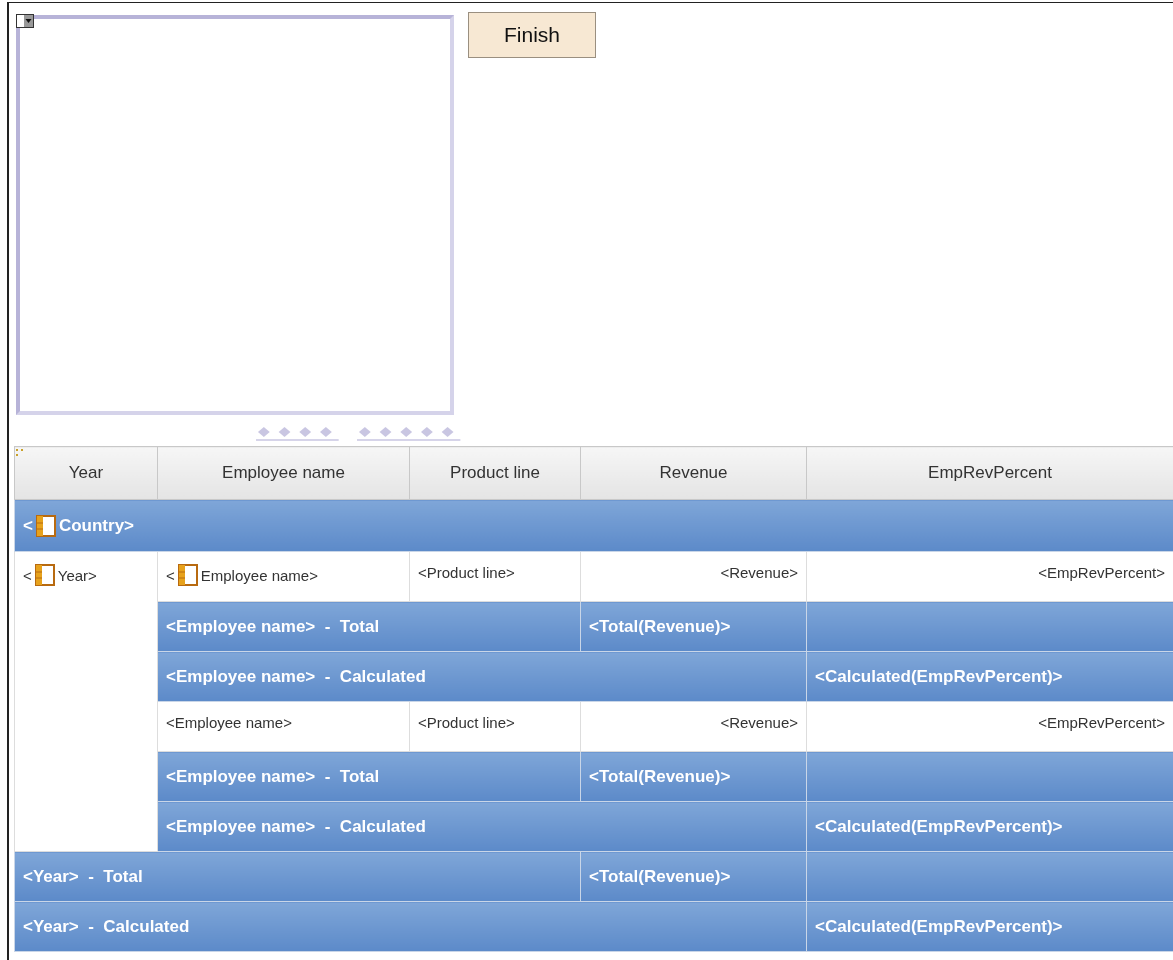 This screenshot has width=1173, height=960. I want to click on summary-label-cell: <Year> - Total, so click(297, 876).